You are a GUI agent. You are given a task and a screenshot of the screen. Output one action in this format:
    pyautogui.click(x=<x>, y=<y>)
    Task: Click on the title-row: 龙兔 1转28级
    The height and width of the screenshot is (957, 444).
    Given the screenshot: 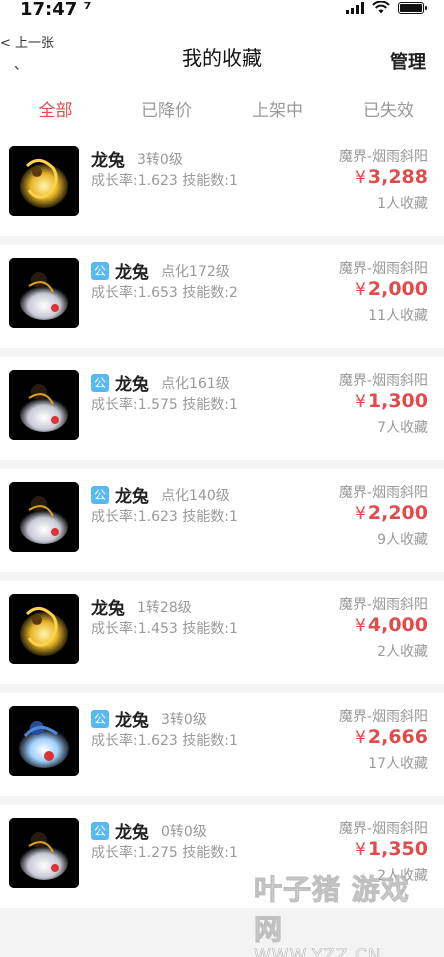 What is the action you would take?
    pyautogui.click(x=141, y=606)
    